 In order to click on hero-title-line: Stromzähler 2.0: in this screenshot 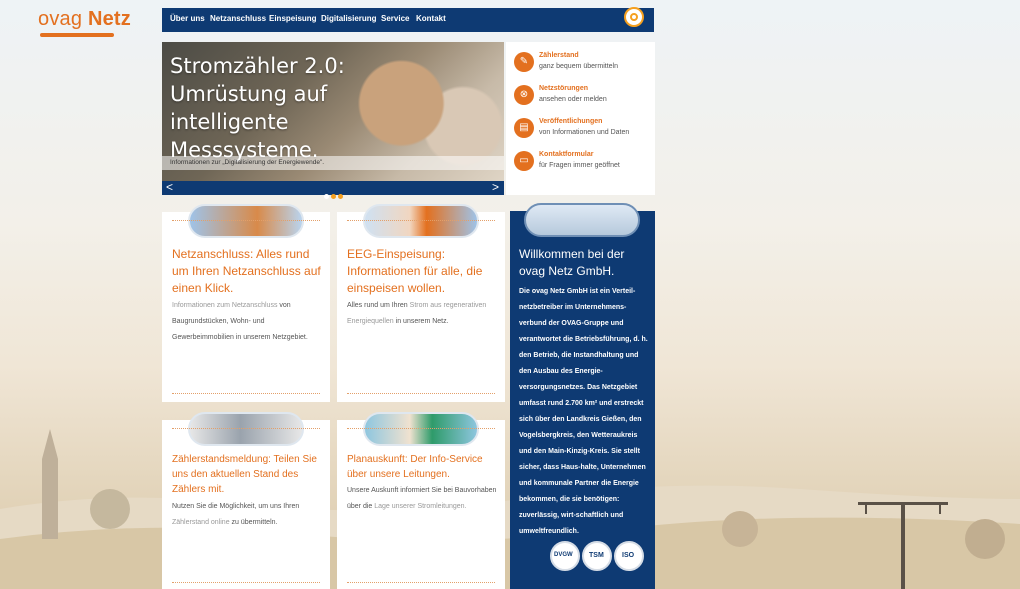, I will do `click(257, 66)`.